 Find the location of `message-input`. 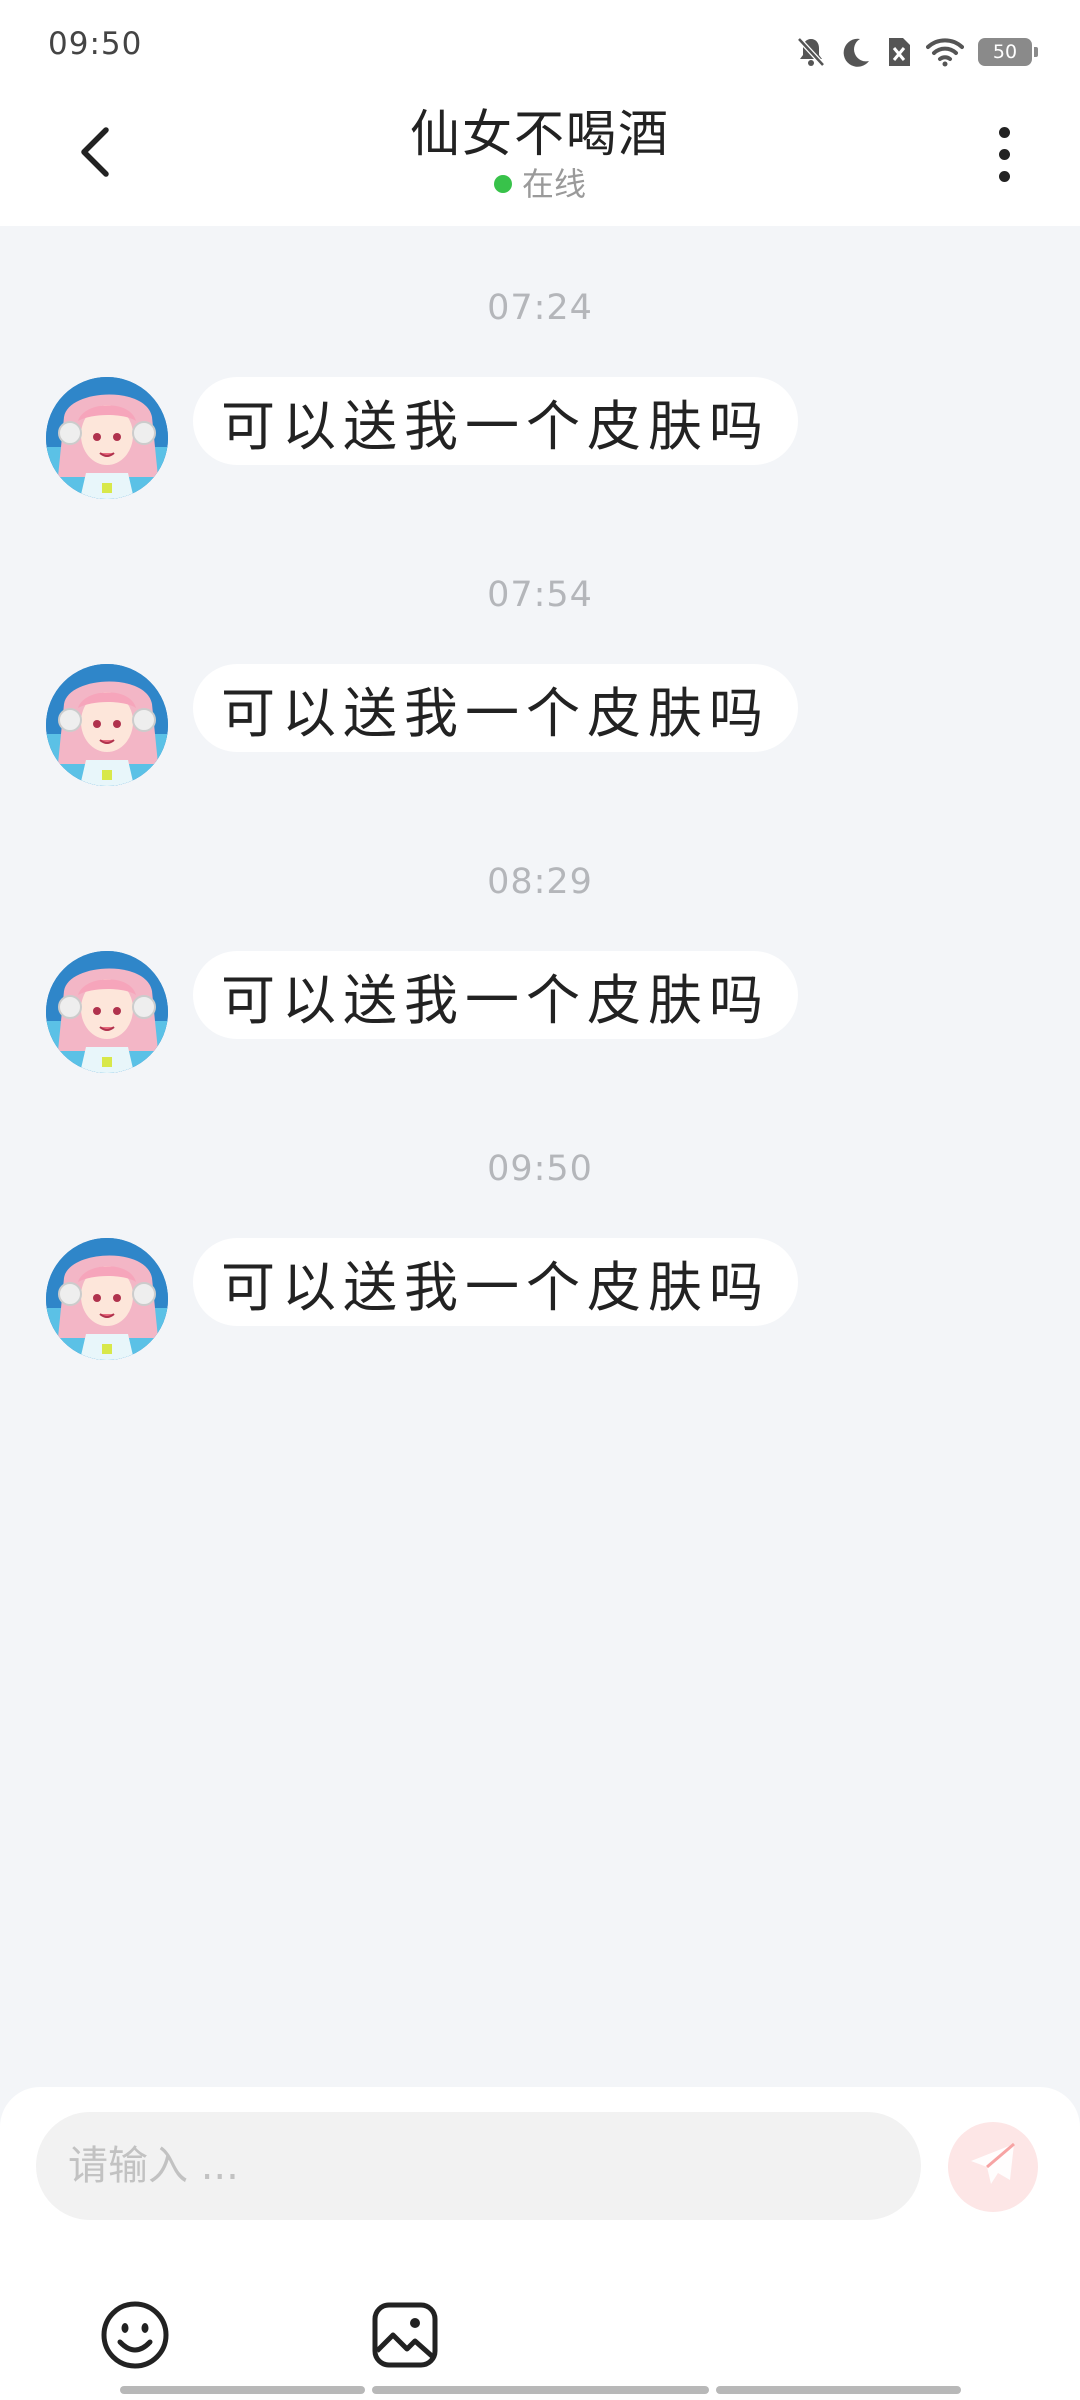

message-input is located at coordinates (478, 2166).